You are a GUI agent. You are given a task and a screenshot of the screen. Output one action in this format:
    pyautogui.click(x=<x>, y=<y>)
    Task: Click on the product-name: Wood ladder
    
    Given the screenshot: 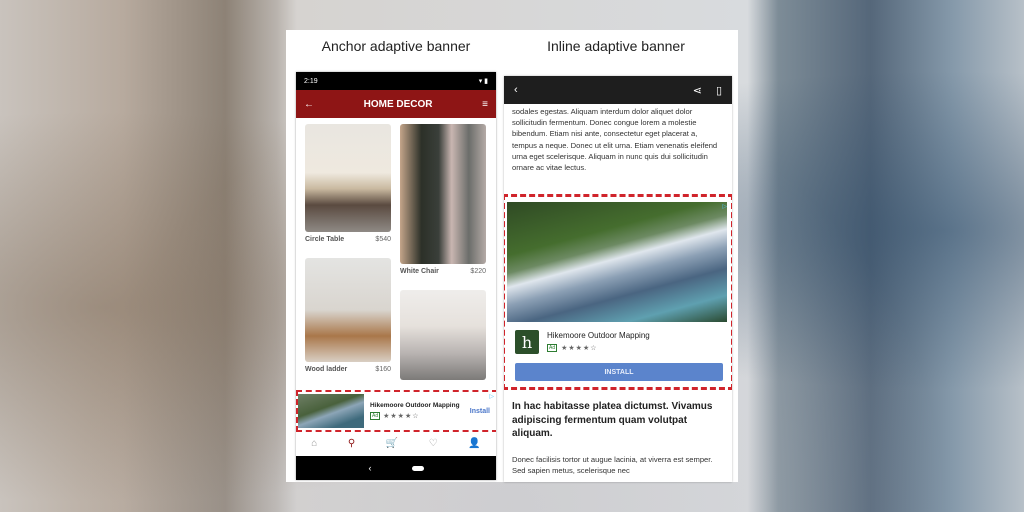 What is the action you would take?
    pyautogui.click(x=326, y=369)
    